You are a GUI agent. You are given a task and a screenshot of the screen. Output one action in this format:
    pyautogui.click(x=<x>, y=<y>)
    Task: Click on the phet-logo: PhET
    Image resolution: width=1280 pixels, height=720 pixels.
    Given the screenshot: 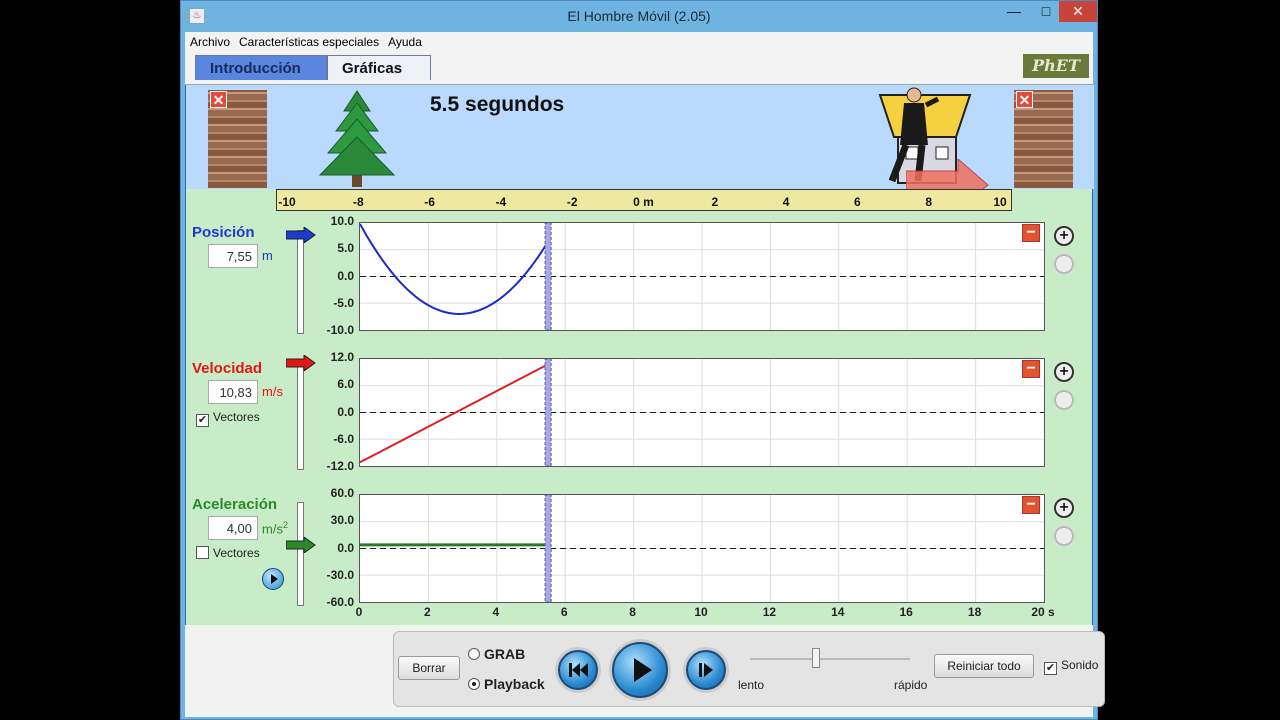 What is the action you would take?
    pyautogui.click(x=1056, y=66)
    